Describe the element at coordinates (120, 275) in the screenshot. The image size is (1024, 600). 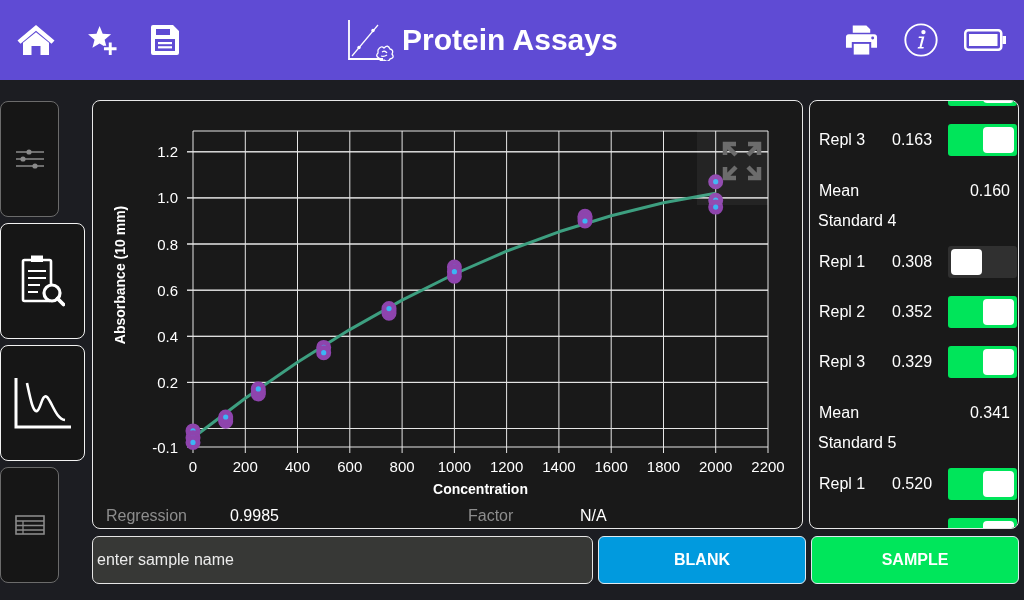
I see `axis-title: Absorbance (10 mm)` at that location.